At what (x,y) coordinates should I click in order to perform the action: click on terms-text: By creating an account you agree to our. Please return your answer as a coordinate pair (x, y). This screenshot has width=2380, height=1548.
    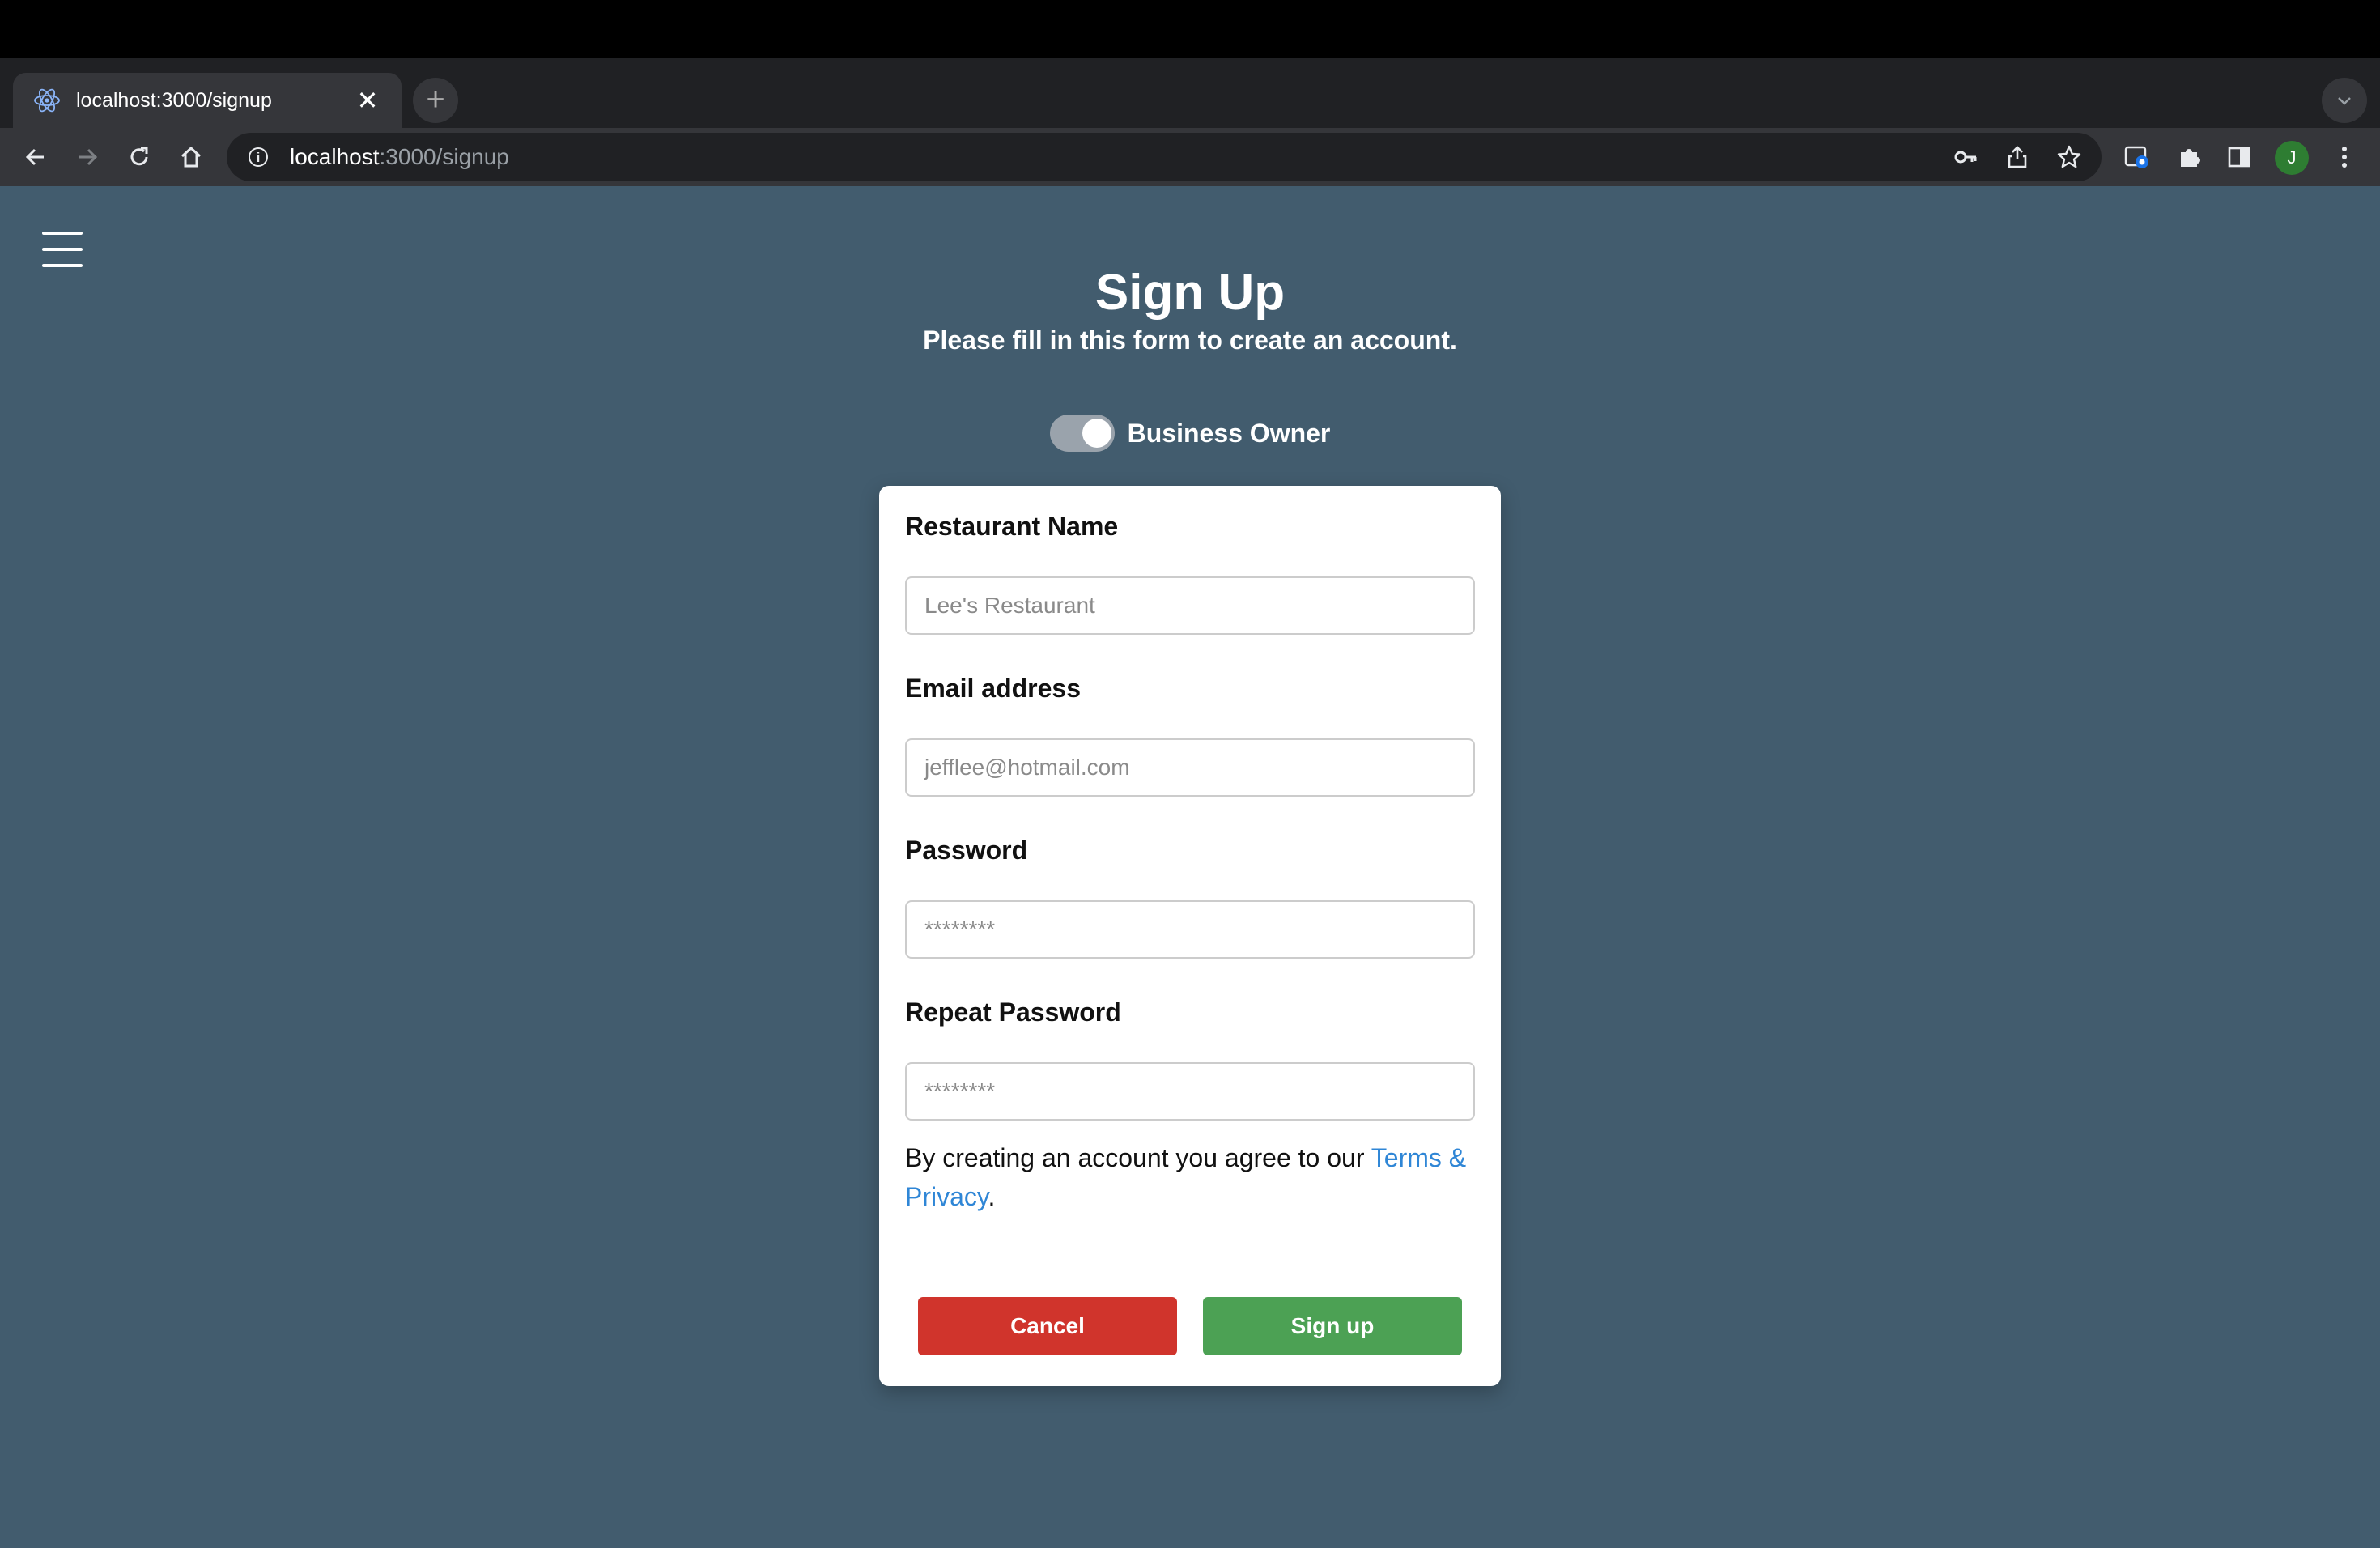
    Looking at the image, I should click on (1138, 1157).